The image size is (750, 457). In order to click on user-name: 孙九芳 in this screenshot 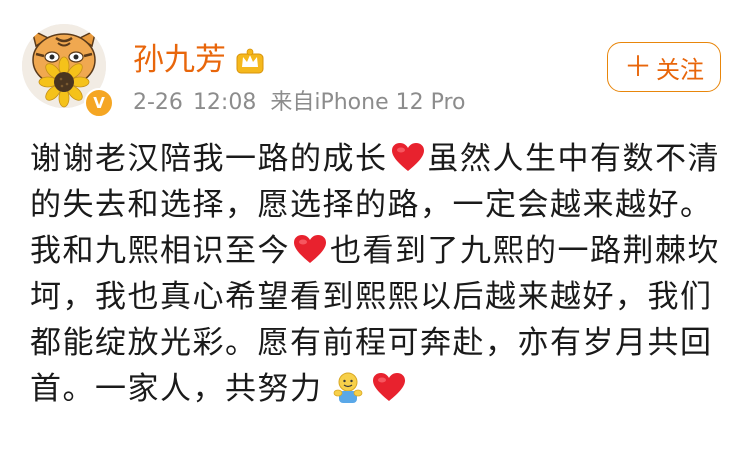, I will do `click(179, 60)`.